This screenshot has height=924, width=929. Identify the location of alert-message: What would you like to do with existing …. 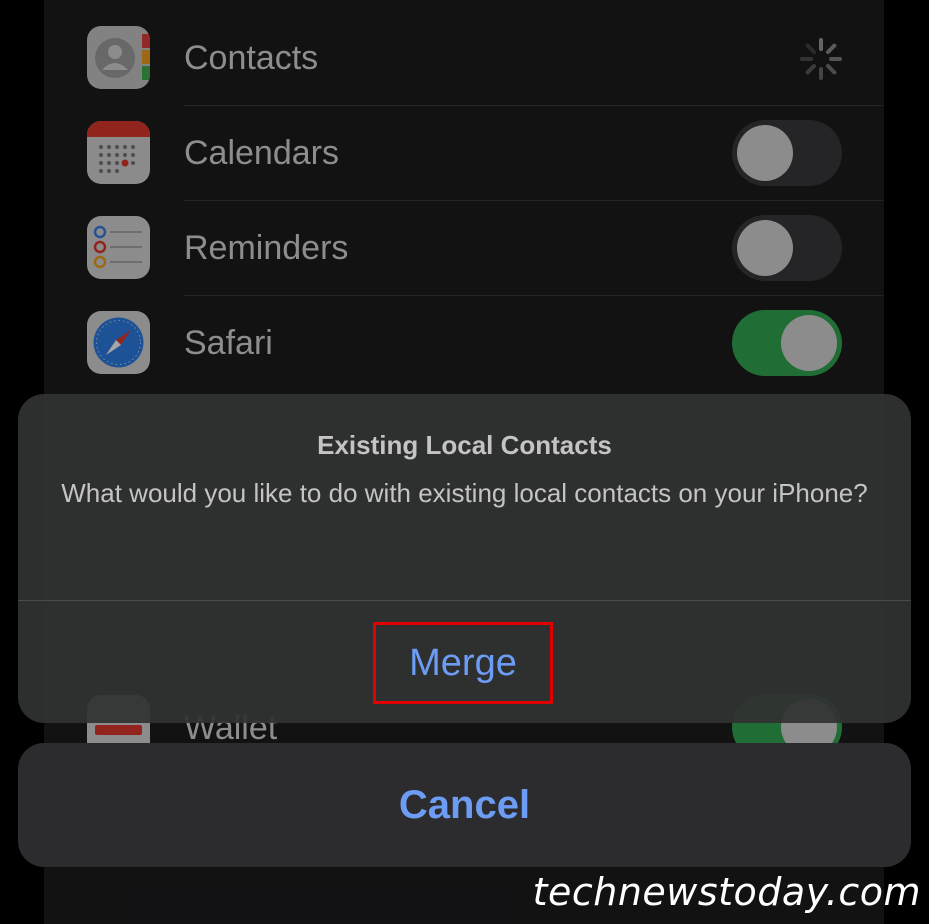
(464, 493).